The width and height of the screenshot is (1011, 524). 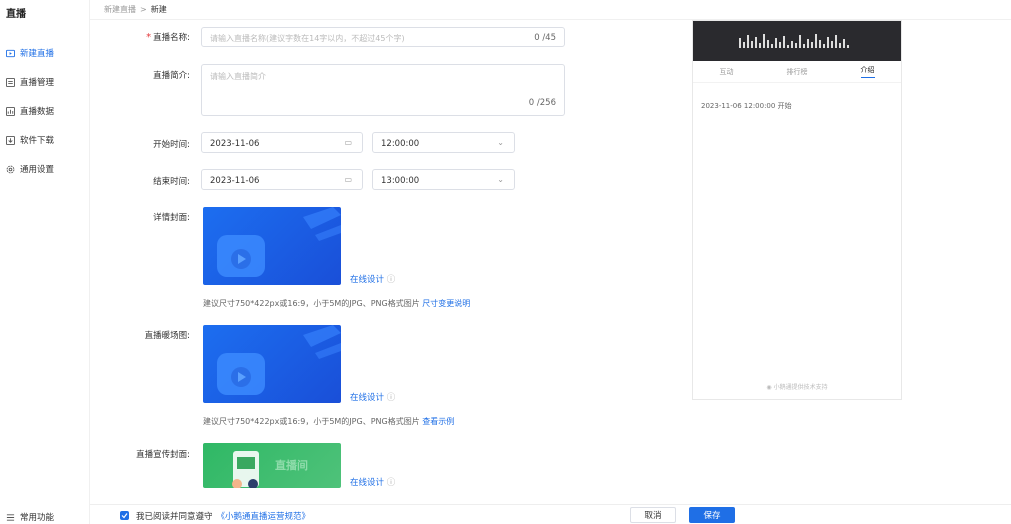 I want to click on warmup-label: 直播暖场图:, so click(x=167, y=336).